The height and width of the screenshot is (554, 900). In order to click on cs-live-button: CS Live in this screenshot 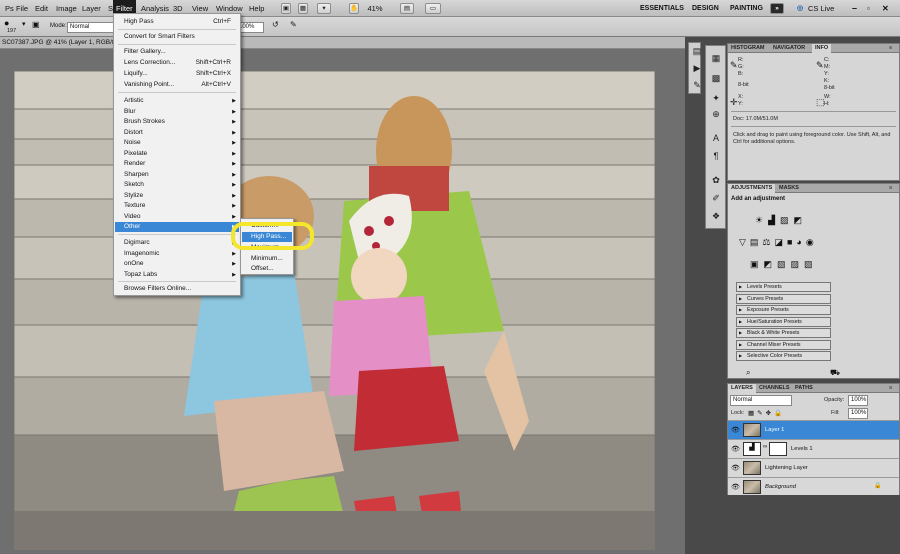, I will do `click(821, 8)`.